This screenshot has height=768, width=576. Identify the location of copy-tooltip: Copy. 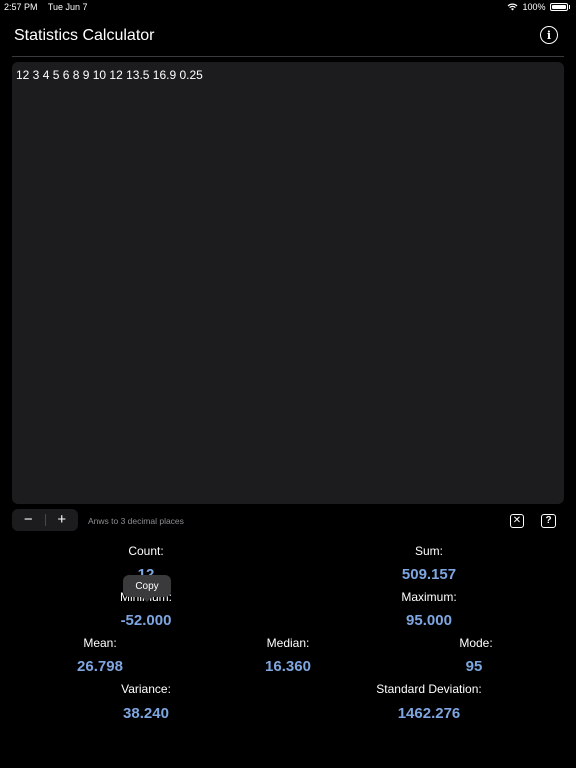
(147, 588).